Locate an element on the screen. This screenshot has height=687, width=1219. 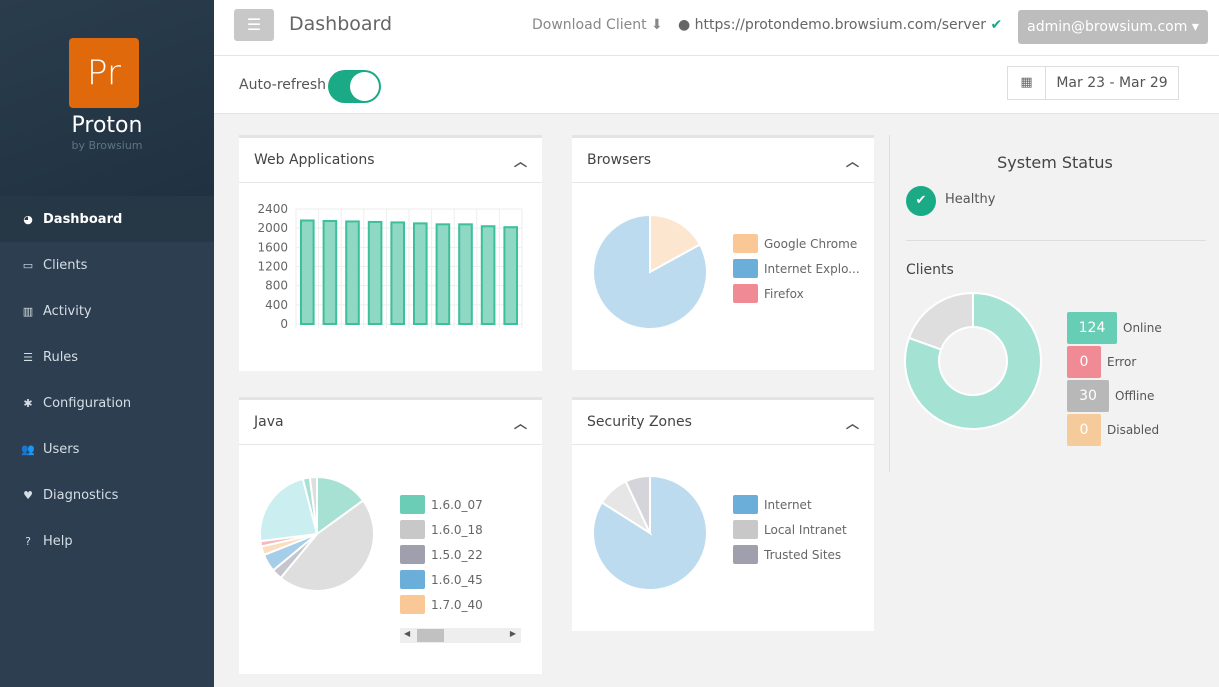
server-url-text: https://protondemo.browsium.com/server is located at coordinates (840, 25).